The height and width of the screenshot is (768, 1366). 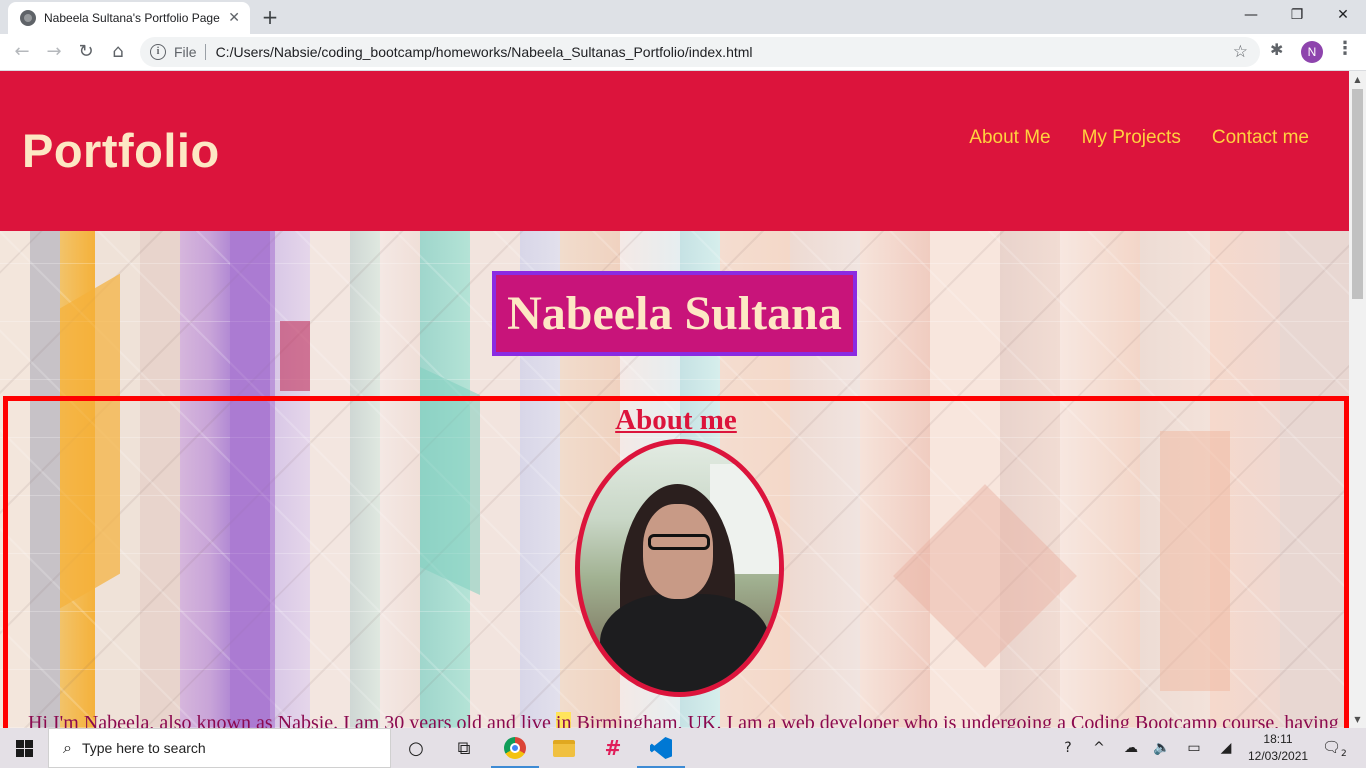 I want to click on onedrive-cloud-icon: ☁, so click(x=1131, y=748).